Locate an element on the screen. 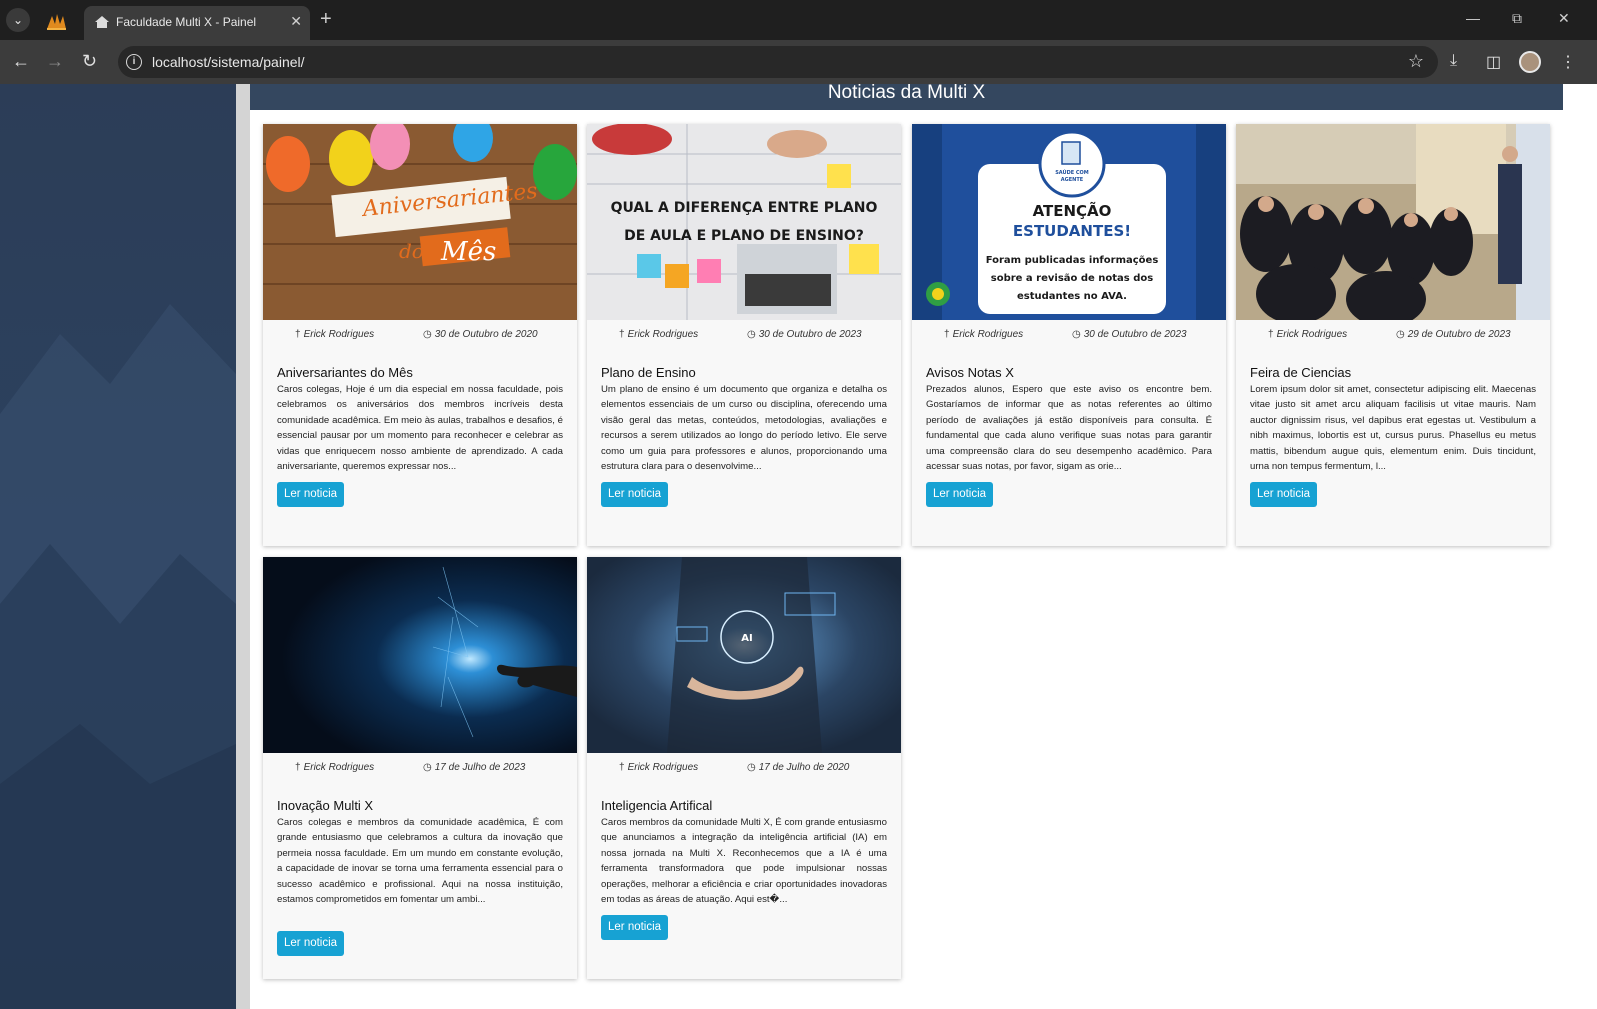 This screenshot has height=1009, width=1597. profile-avatar is located at coordinates (1530, 62).